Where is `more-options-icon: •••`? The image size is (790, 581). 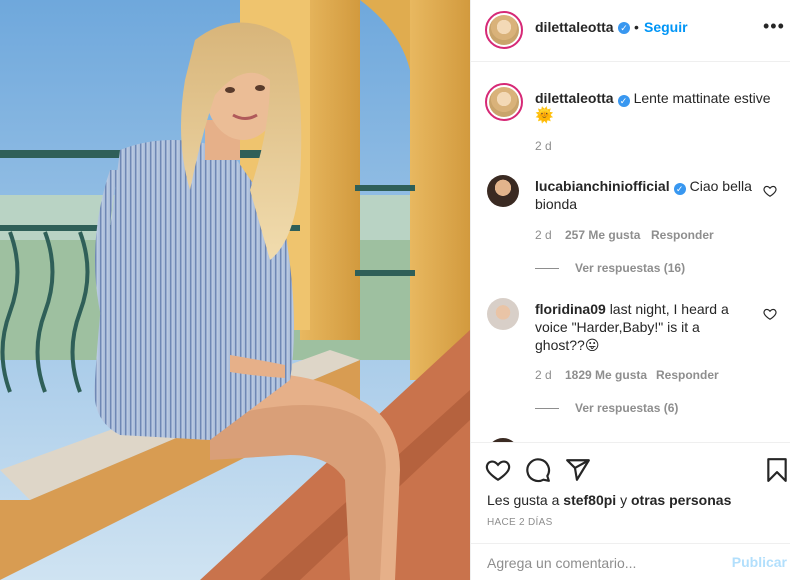
more-options-icon: ••• is located at coordinates (774, 26).